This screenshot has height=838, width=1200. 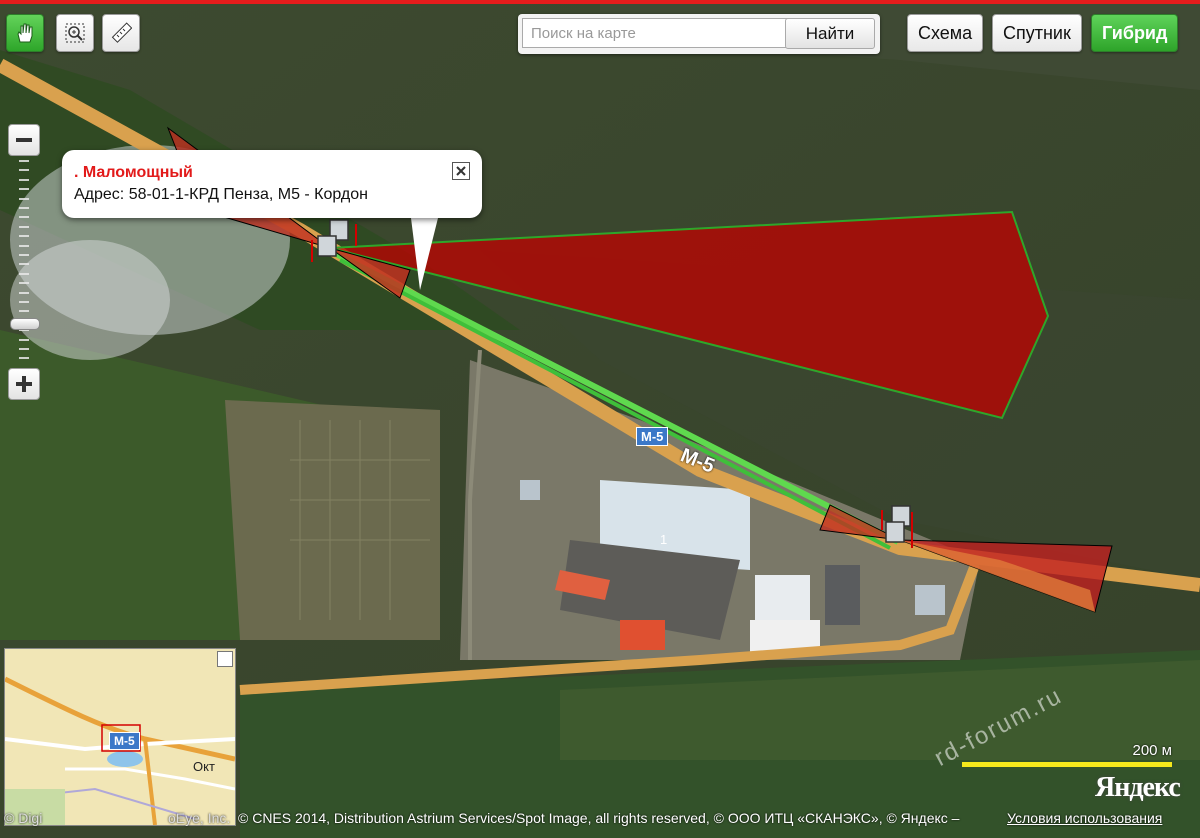 I want to click on minus-icon, so click(x=24, y=140).